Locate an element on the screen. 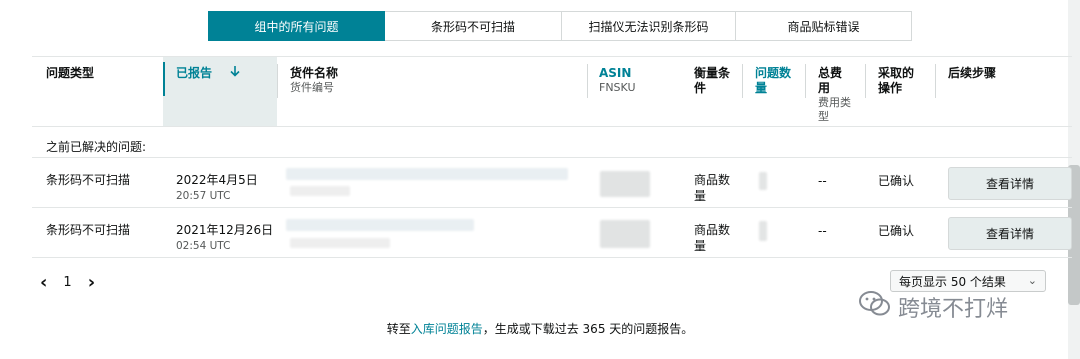  tab-mislabeled: 商品贴标错误 is located at coordinates (824, 26).